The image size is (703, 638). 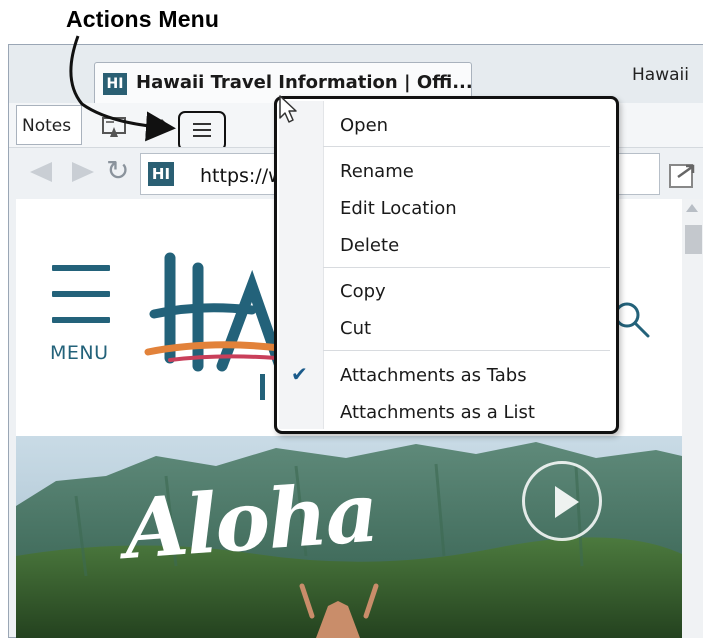 I want to click on mouse-cursor-icon, so click(x=288, y=109).